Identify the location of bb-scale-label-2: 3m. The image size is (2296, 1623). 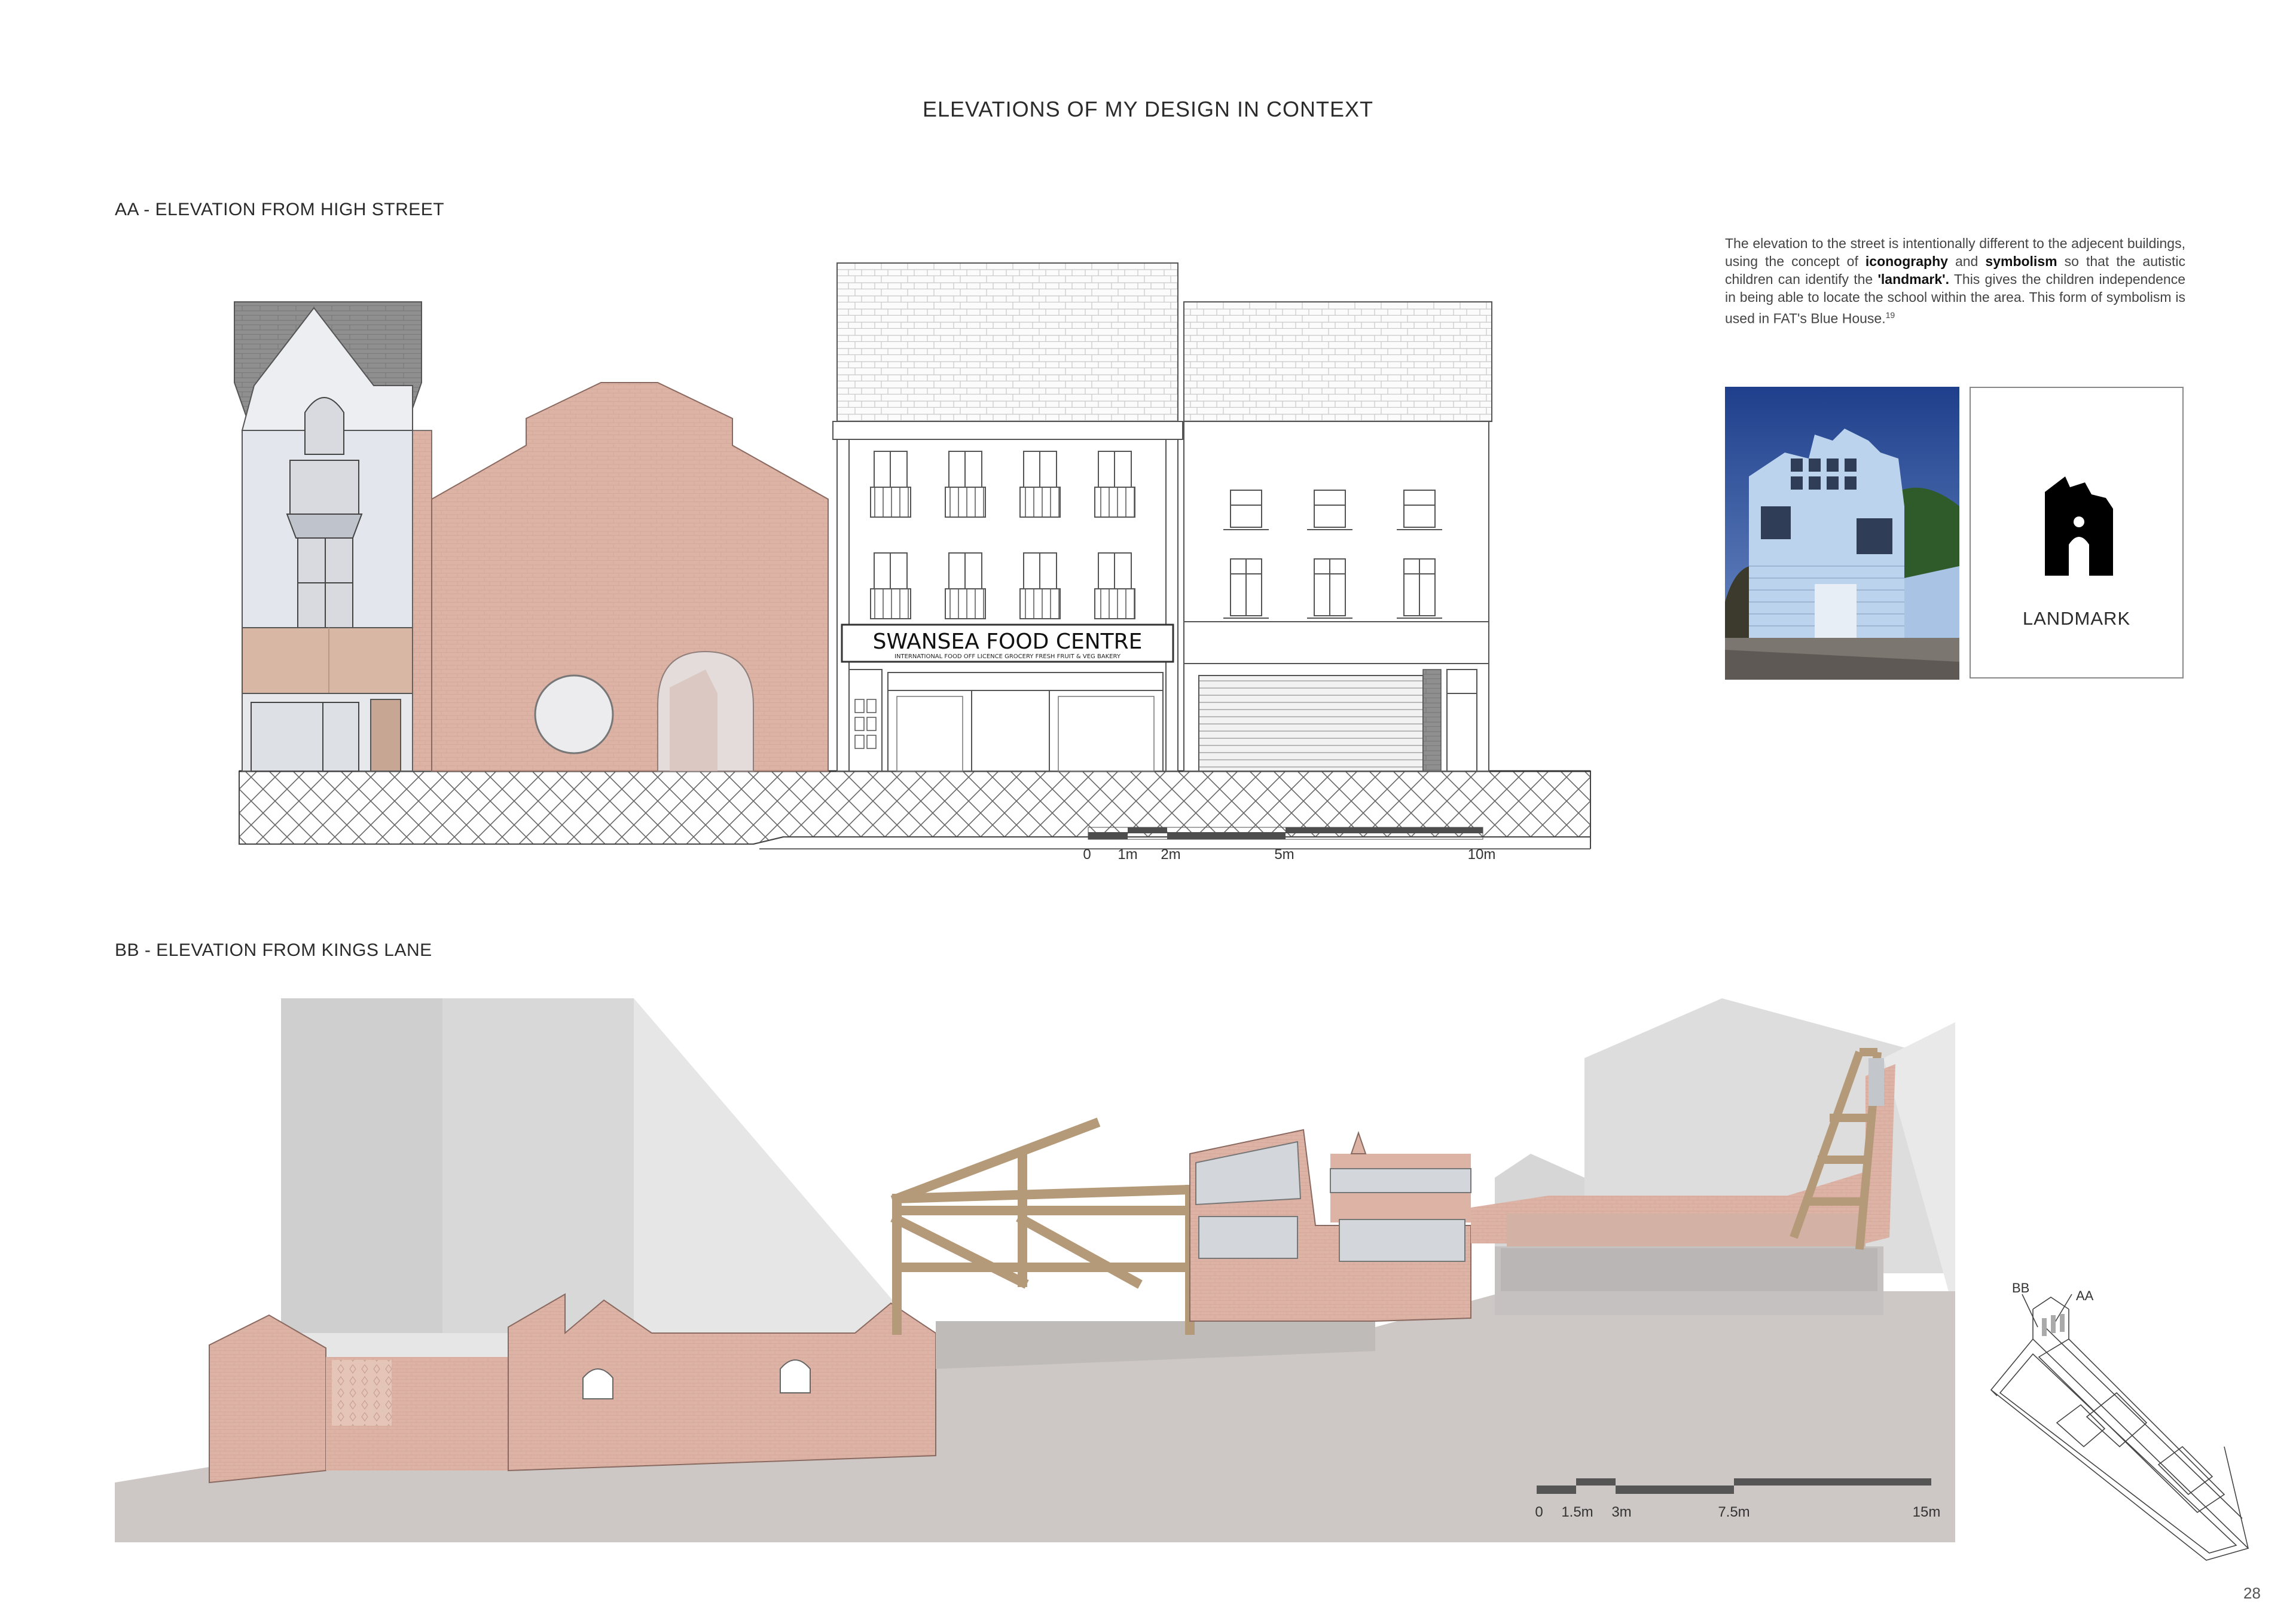
(1621, 1512).